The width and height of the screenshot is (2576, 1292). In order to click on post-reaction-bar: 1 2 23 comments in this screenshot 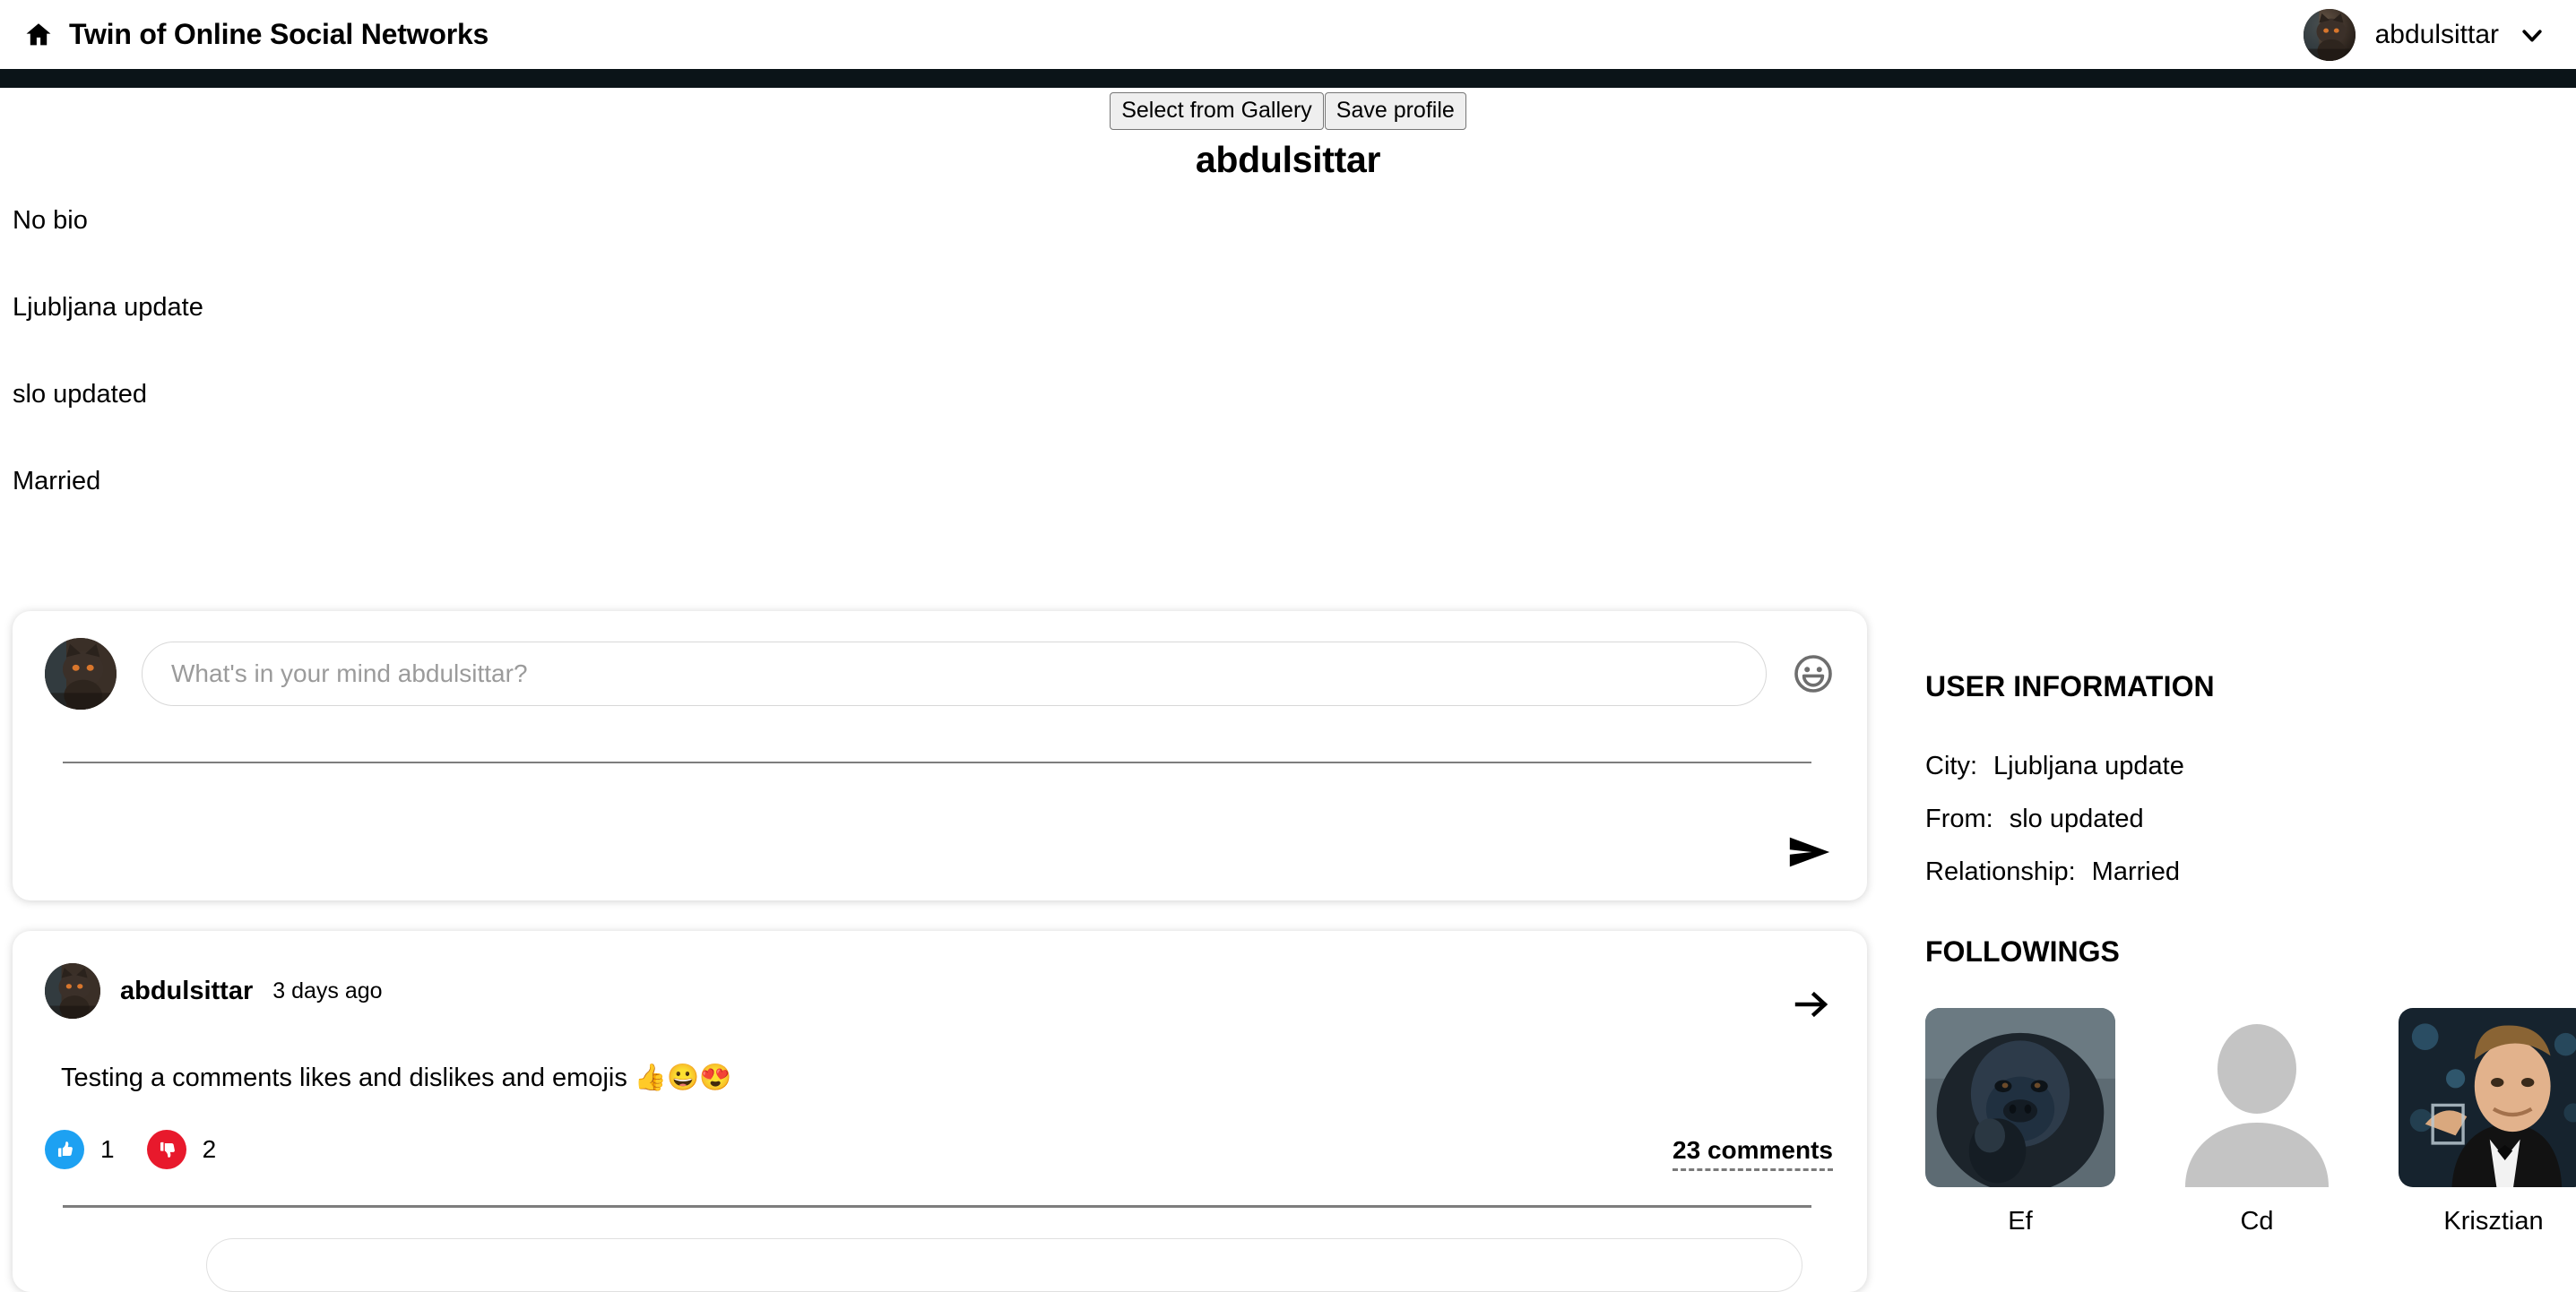, I will do `click(940, 1161)`.